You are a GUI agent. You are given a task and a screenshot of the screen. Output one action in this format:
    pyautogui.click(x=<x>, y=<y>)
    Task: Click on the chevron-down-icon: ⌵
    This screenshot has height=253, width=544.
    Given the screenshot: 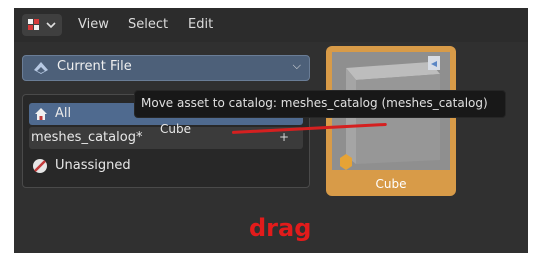 What is the action you would take?
    pyautogui.click(x=296, y=65)
    